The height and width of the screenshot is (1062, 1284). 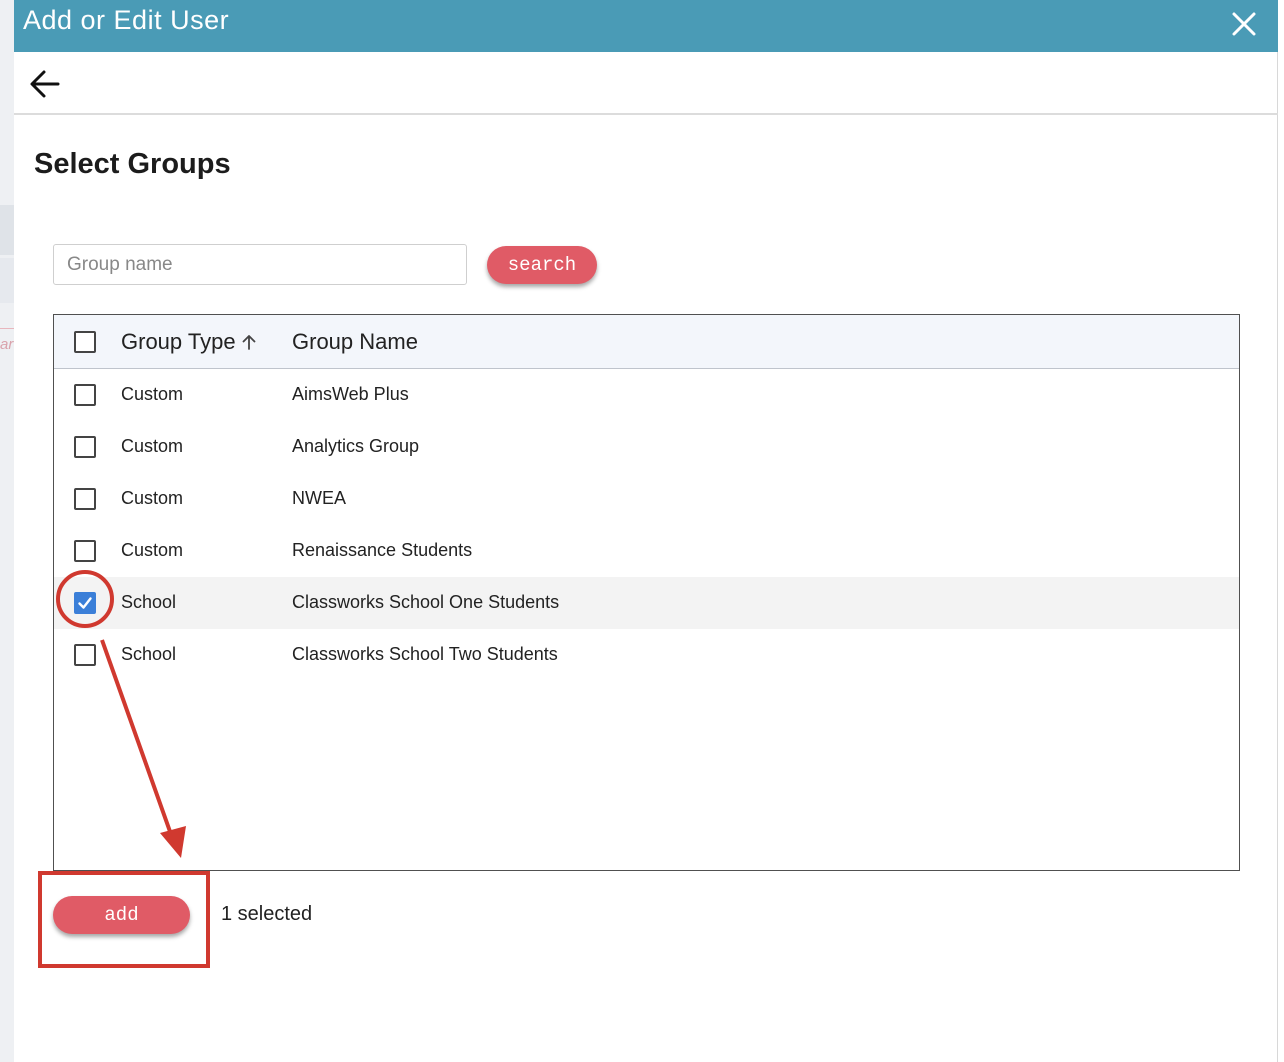 I want to click on table-row: Custom Renaissance Students, so click(x=646, y=551).